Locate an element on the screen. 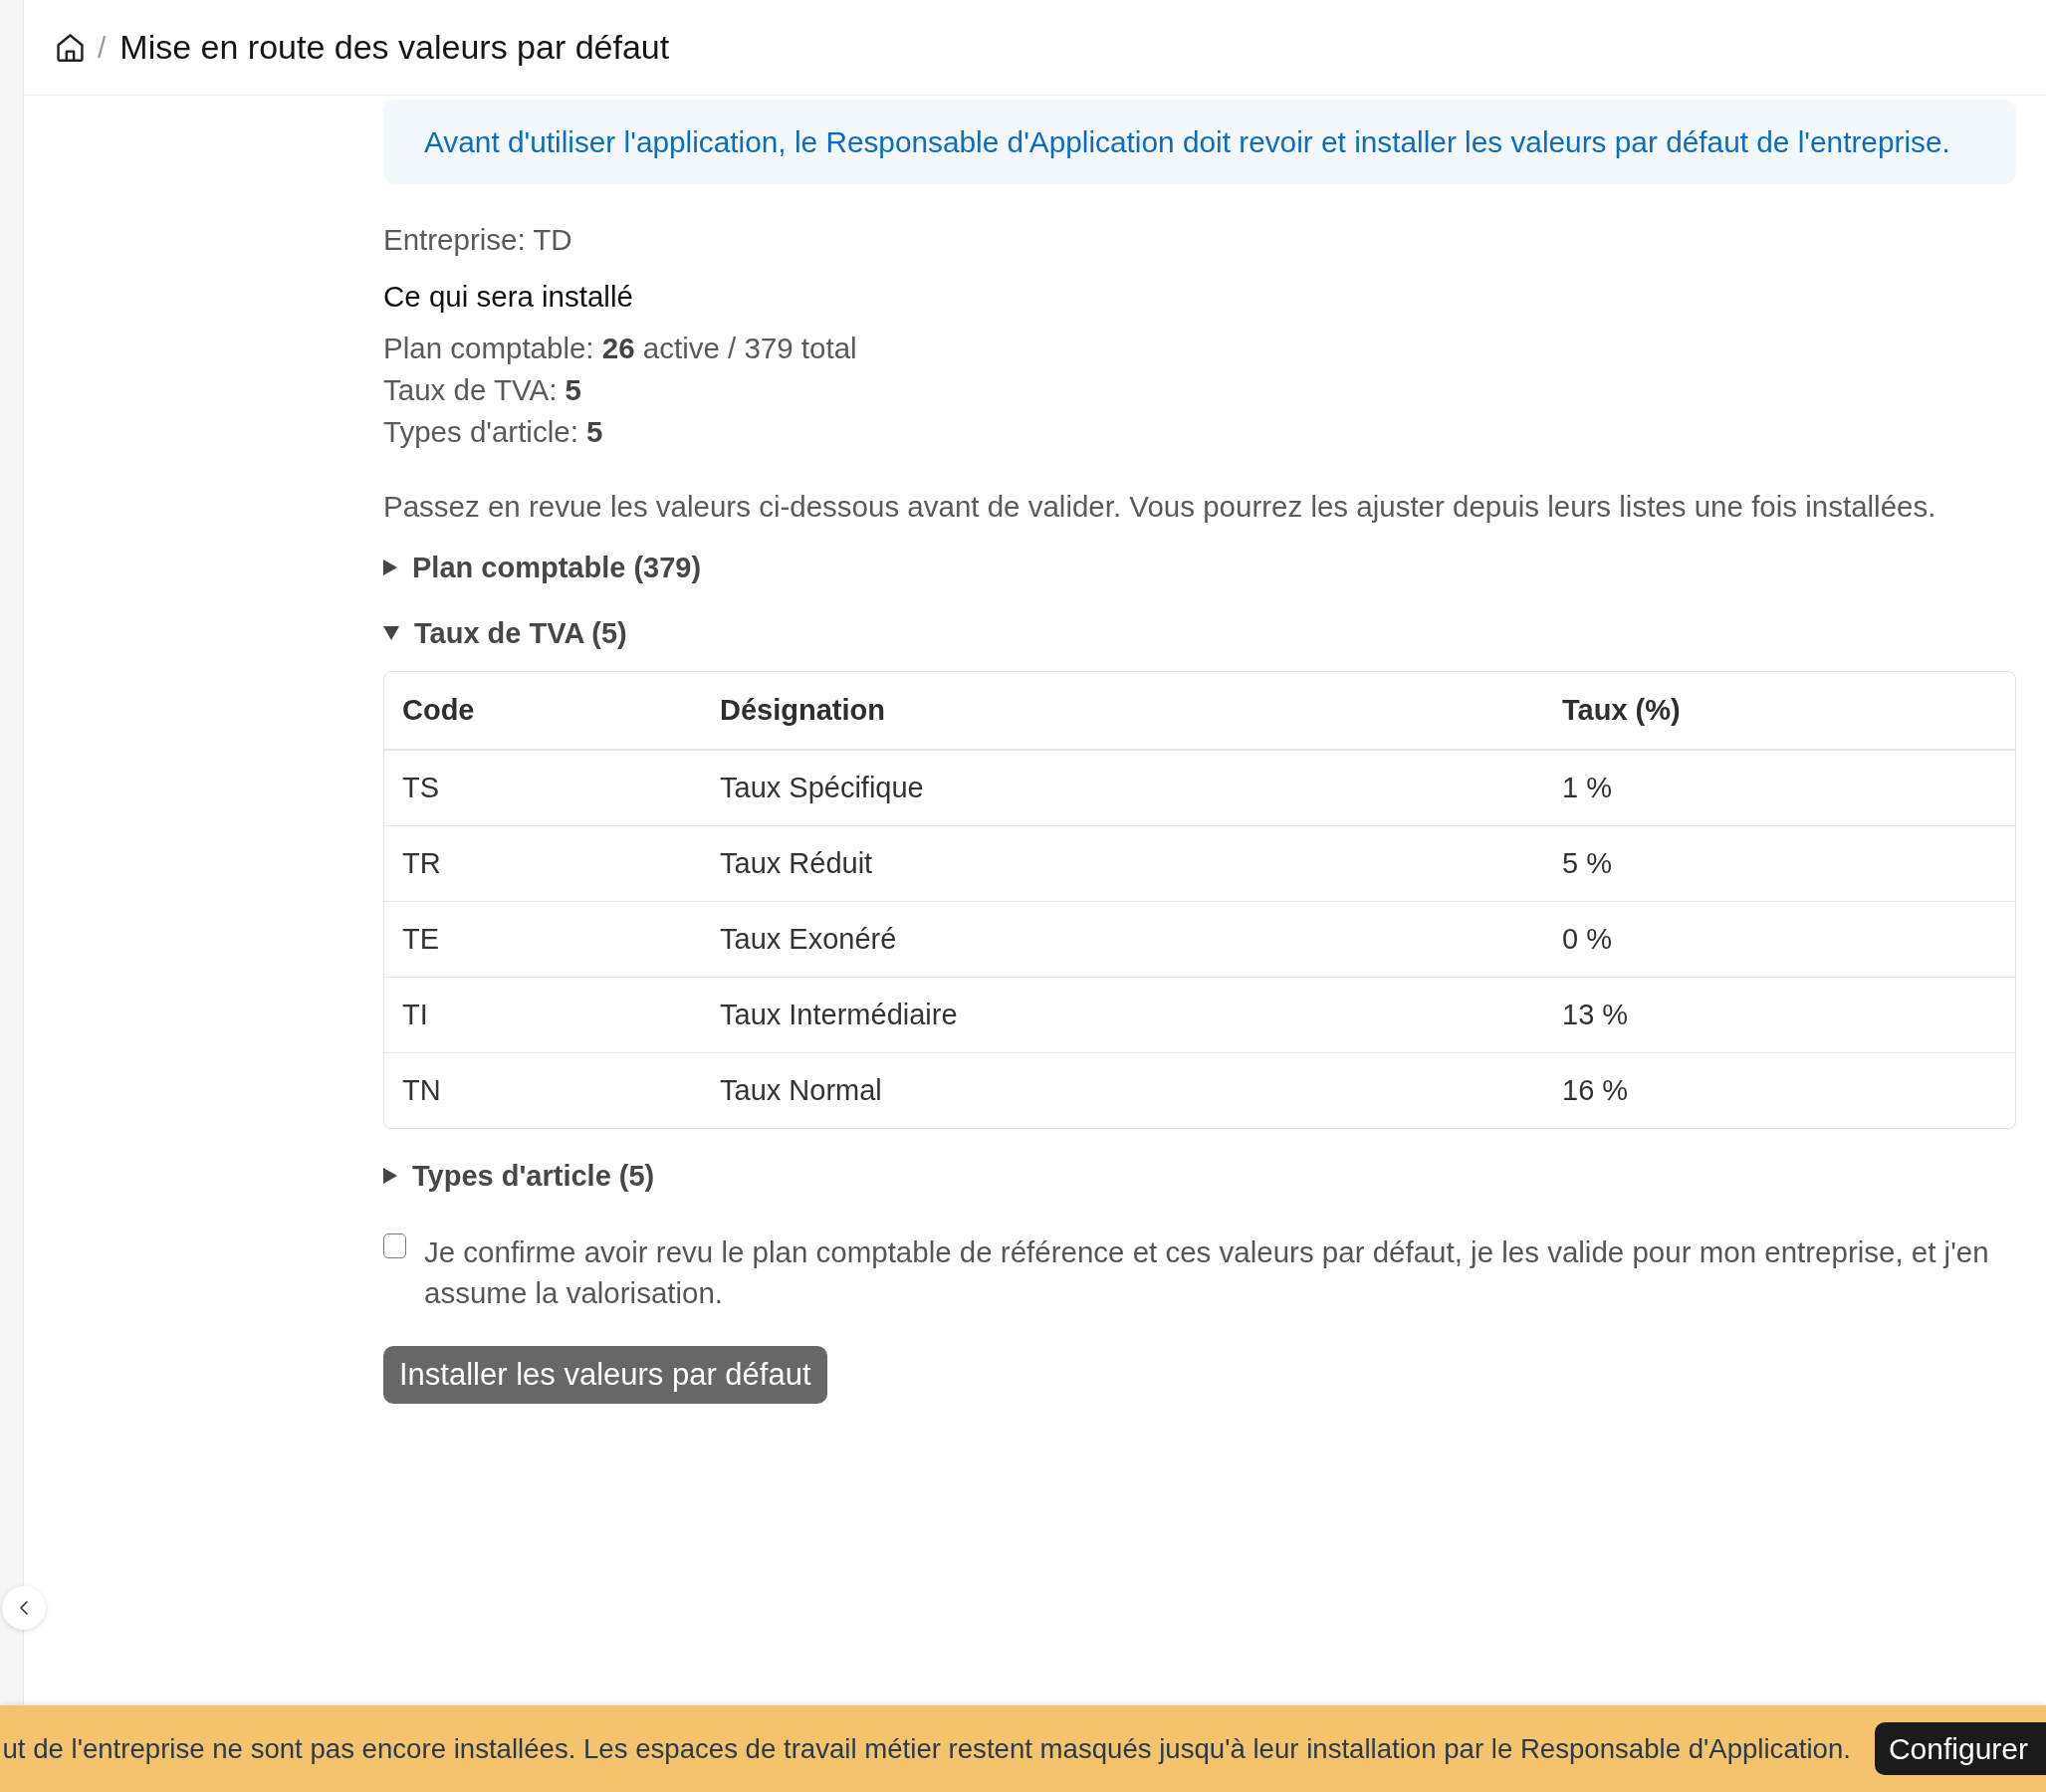 This screenshot has width=2046, height=1792. chevron-left-icon is located at coordinates (24, 1608).